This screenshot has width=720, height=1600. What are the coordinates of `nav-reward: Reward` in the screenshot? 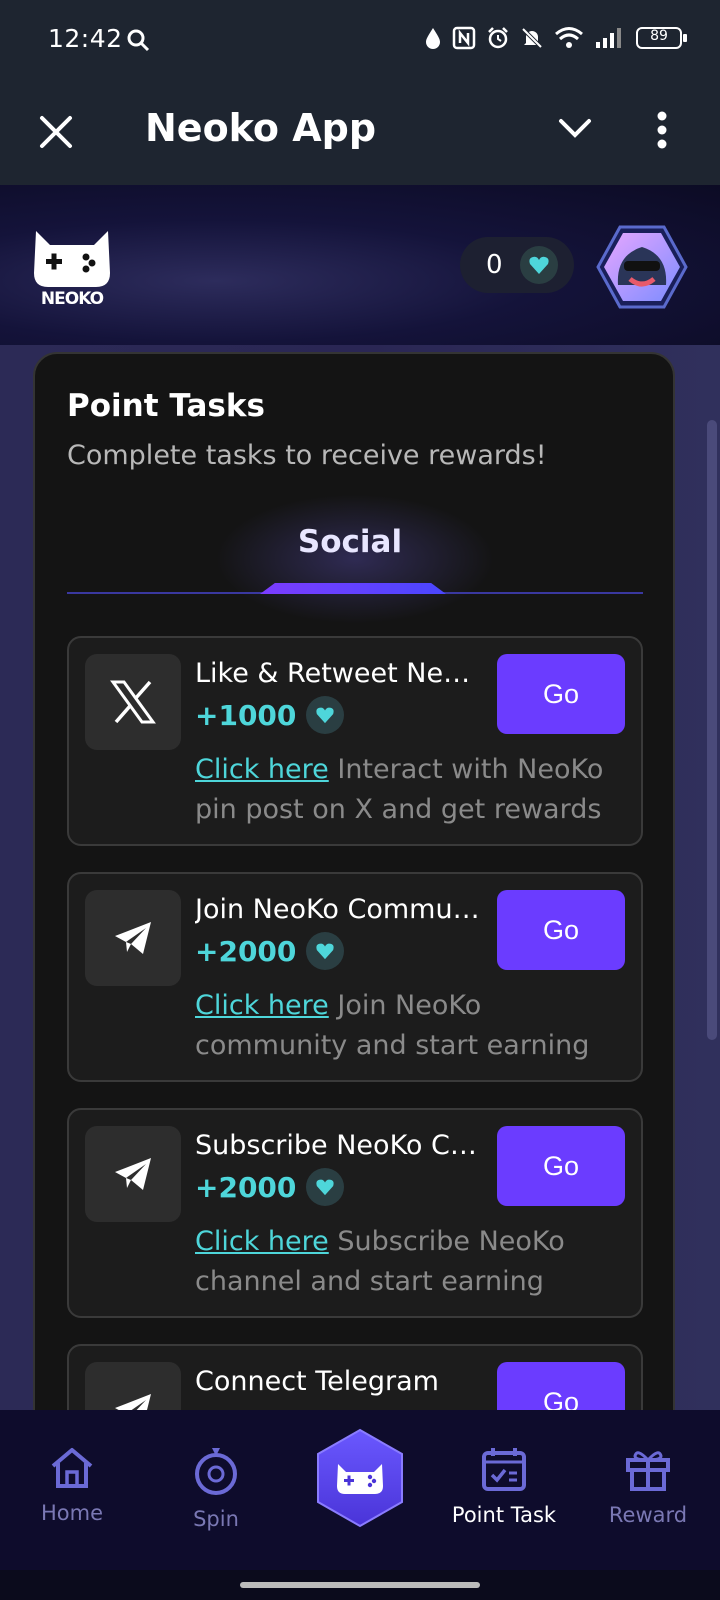 It's located at (648, 1486).